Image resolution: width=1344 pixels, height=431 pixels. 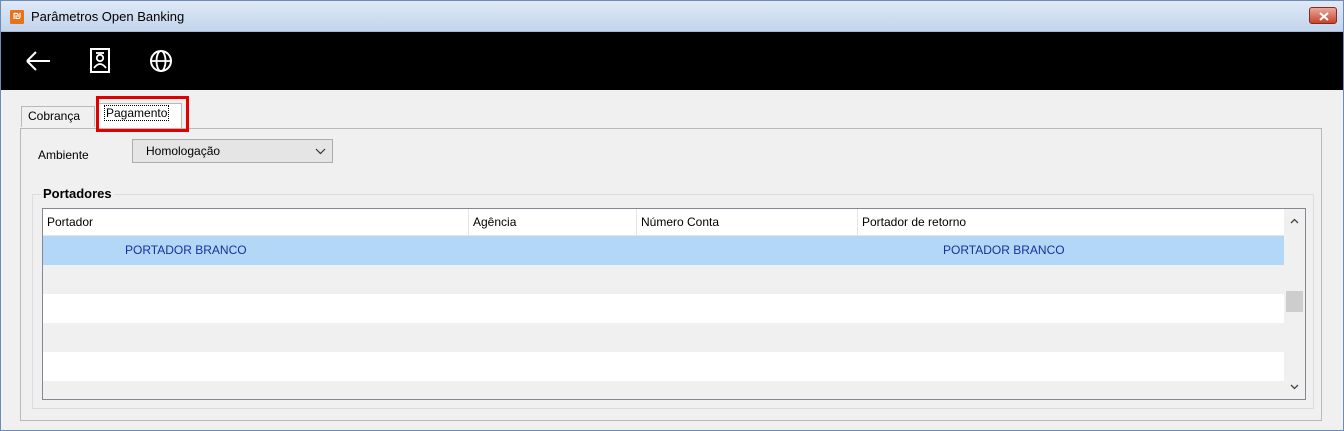 What do you see at coordinates (17, 17) in the screenshot?
I see `app-logo-icon: ₪` at bounding box center [17, 17].